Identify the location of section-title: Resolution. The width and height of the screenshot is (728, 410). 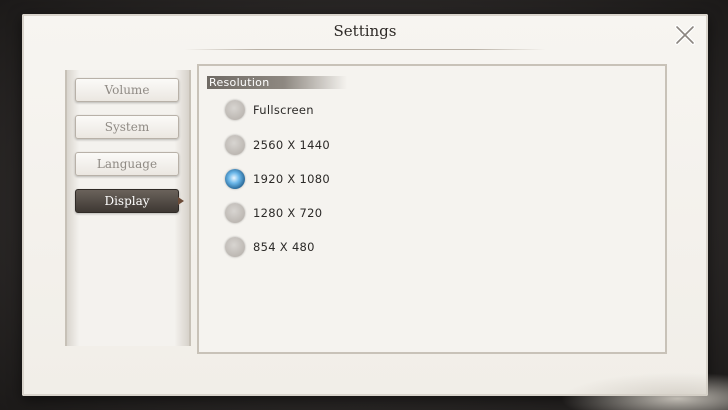
(239, 82).